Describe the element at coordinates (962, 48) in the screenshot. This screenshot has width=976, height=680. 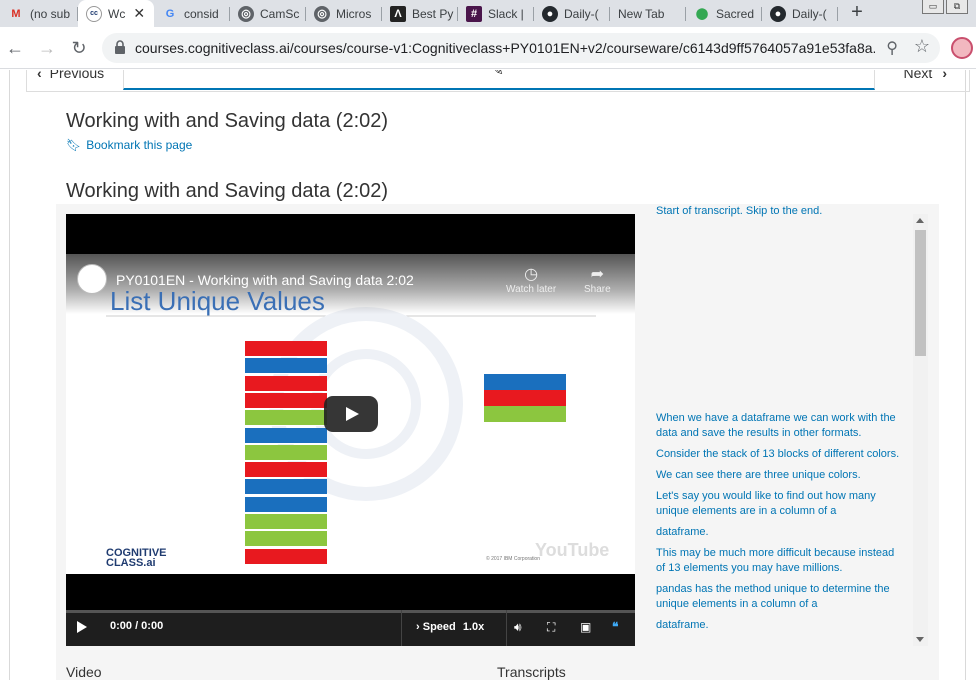
I see `profile-avatar` at that location.